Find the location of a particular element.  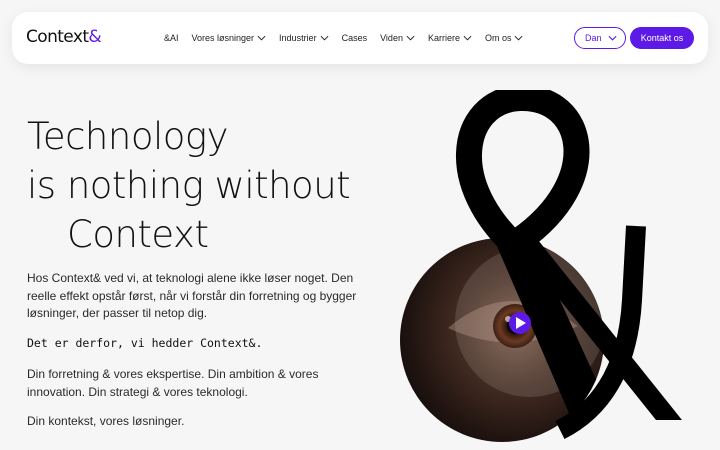

nav-item-knowledge: Viden is located at coordinates (397, 38).